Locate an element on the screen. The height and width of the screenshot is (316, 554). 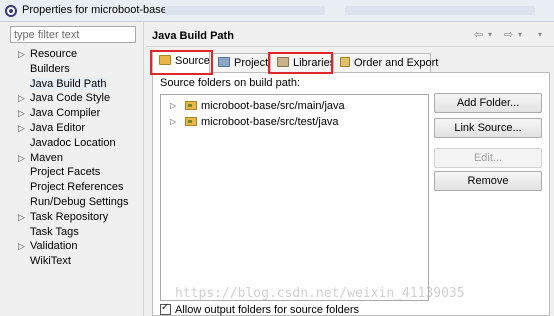
tab-label: Libraries is located at coordinates (314, 63).